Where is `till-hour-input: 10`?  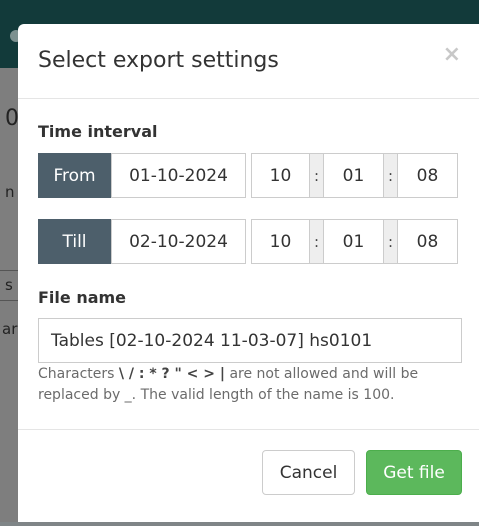 till-hour-input: 10 is located at coordinates (280, 241).